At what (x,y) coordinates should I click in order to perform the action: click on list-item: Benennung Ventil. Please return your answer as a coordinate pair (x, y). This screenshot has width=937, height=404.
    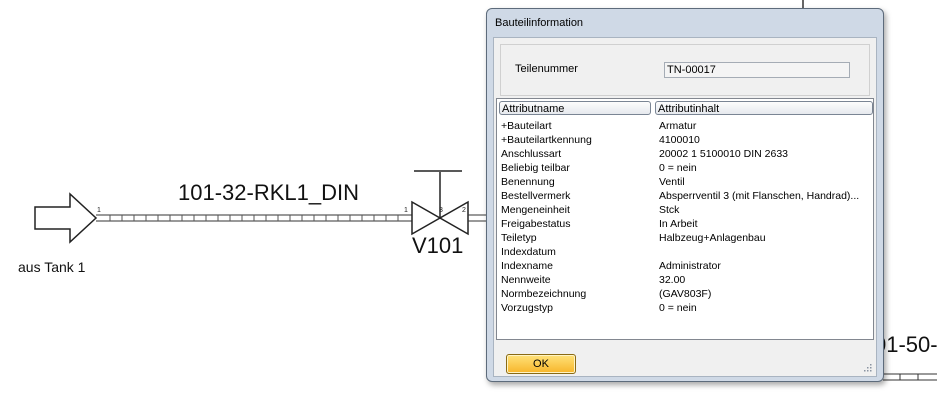
    Looking at the image, I should click on (685, 182).